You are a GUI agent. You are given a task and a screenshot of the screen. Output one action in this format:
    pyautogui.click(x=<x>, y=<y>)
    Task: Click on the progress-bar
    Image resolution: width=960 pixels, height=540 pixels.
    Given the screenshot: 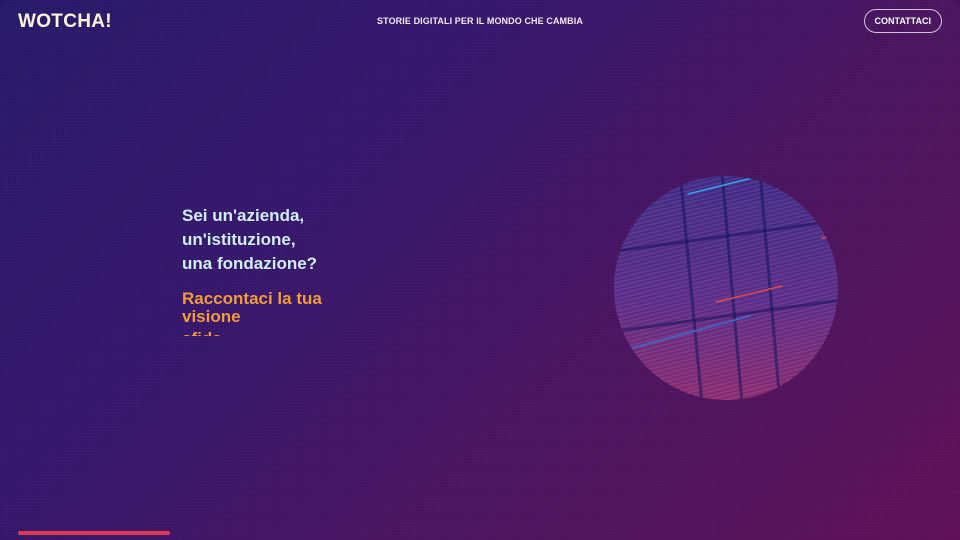 What is the action you would take?
    pyautogui.click(x=94, y=533)
    